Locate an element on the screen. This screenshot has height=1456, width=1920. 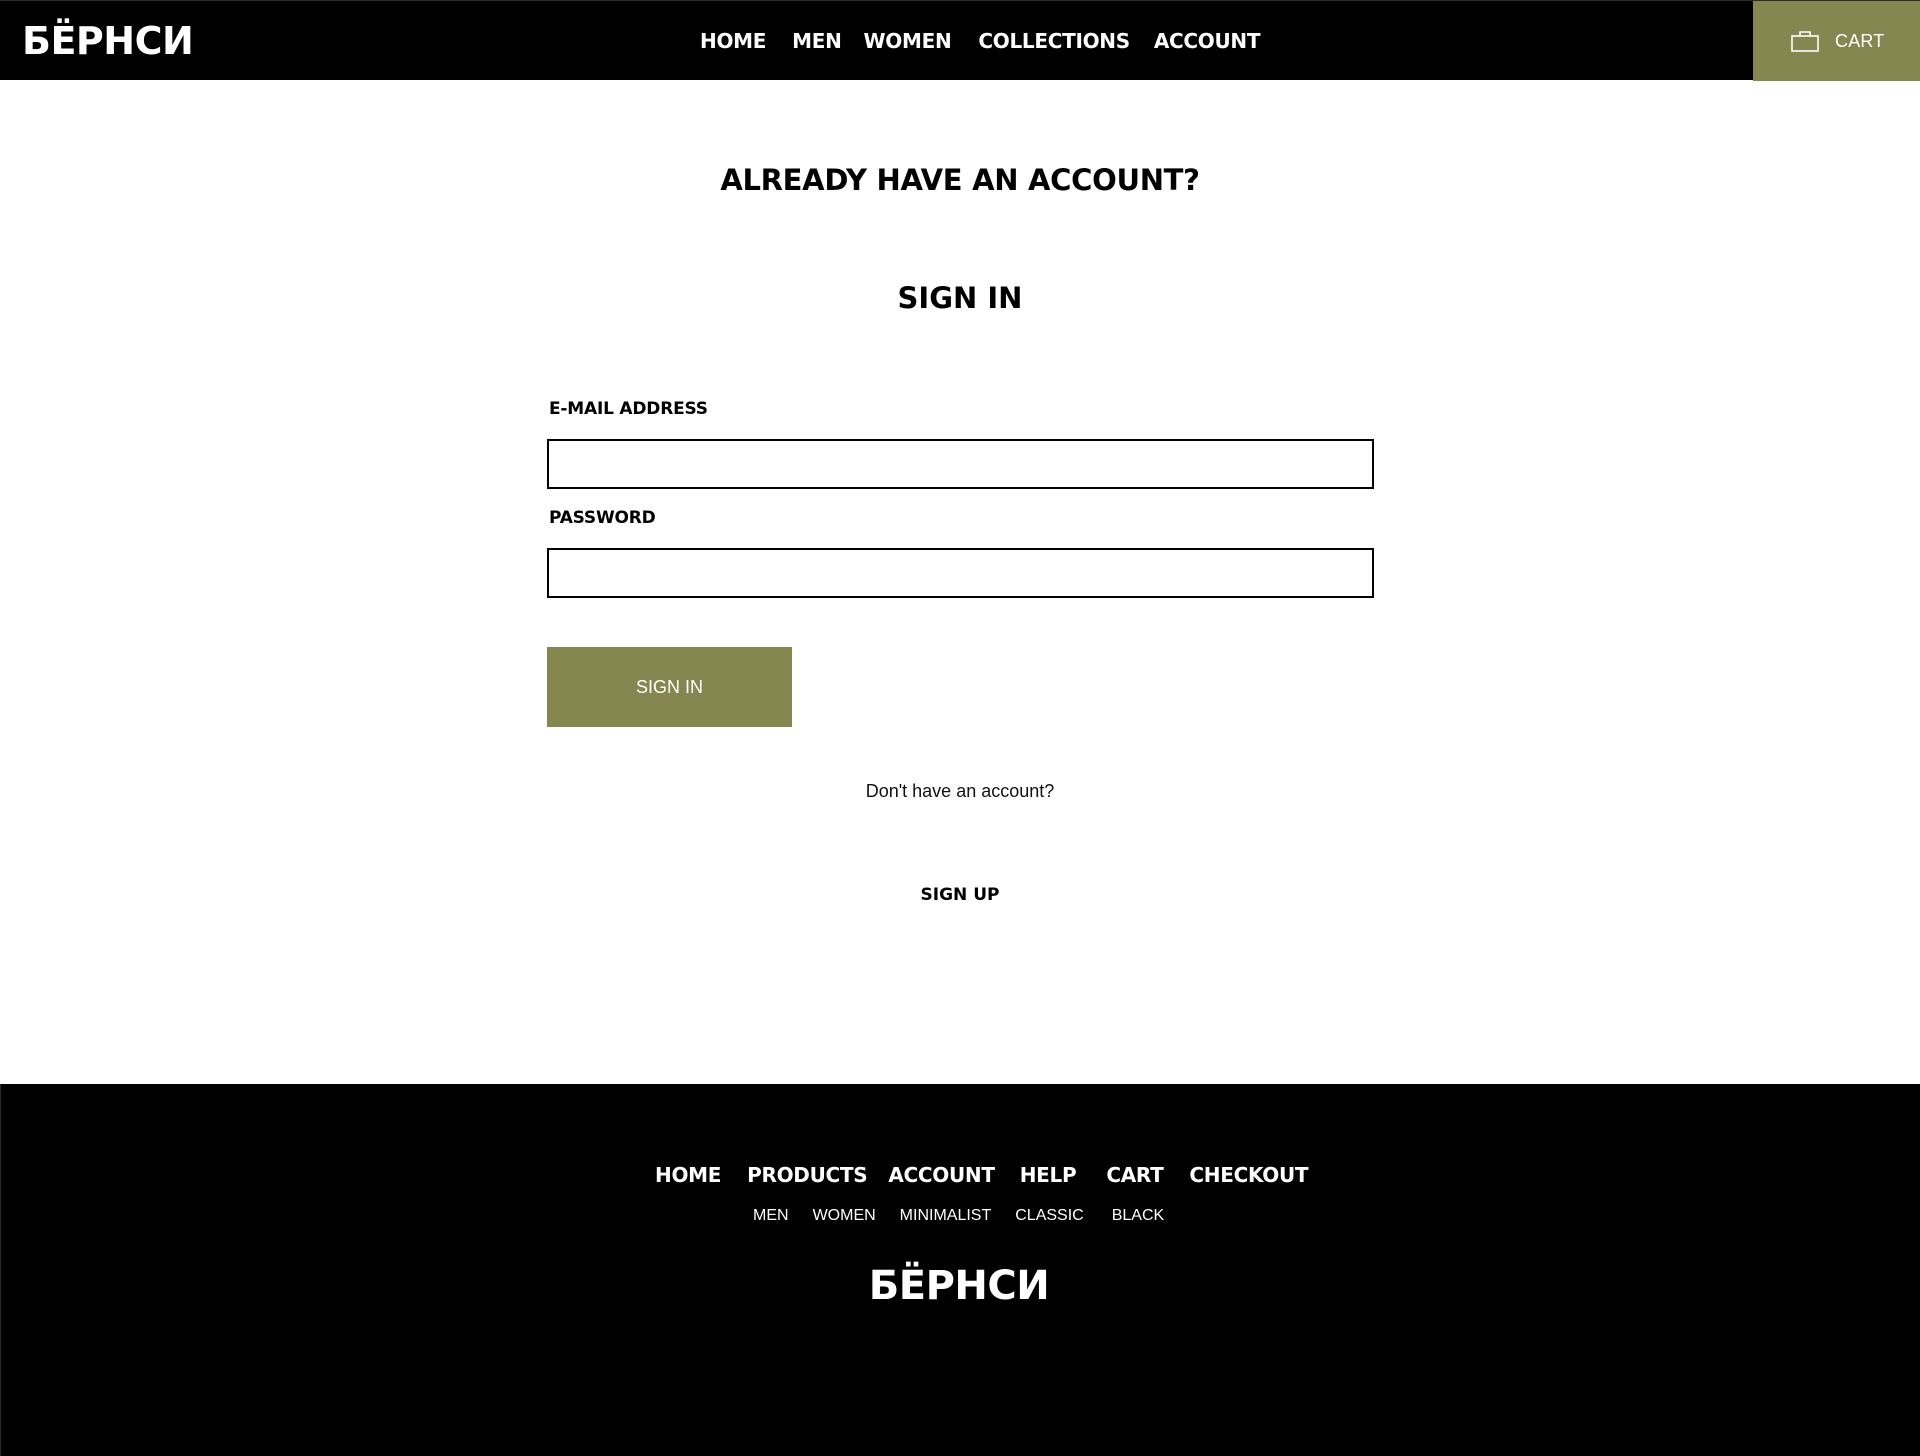
nav-collections: COLLECTIONS is located at coordinates (1054, 41).